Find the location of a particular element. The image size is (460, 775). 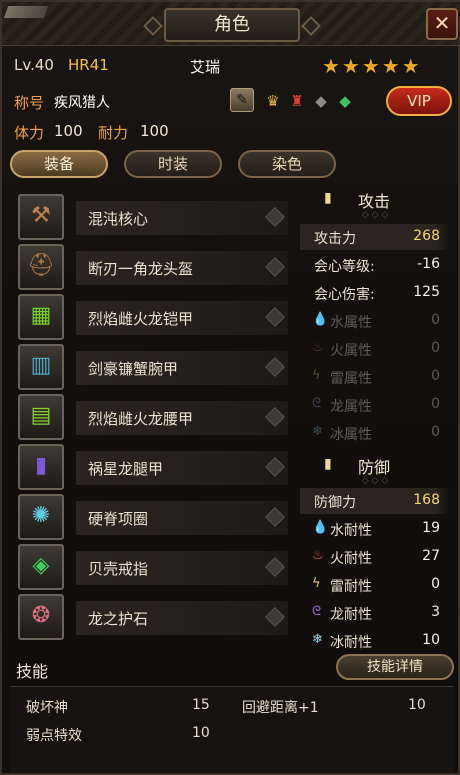

stat-label: 冰属性 is located at coordinates (351, 435).